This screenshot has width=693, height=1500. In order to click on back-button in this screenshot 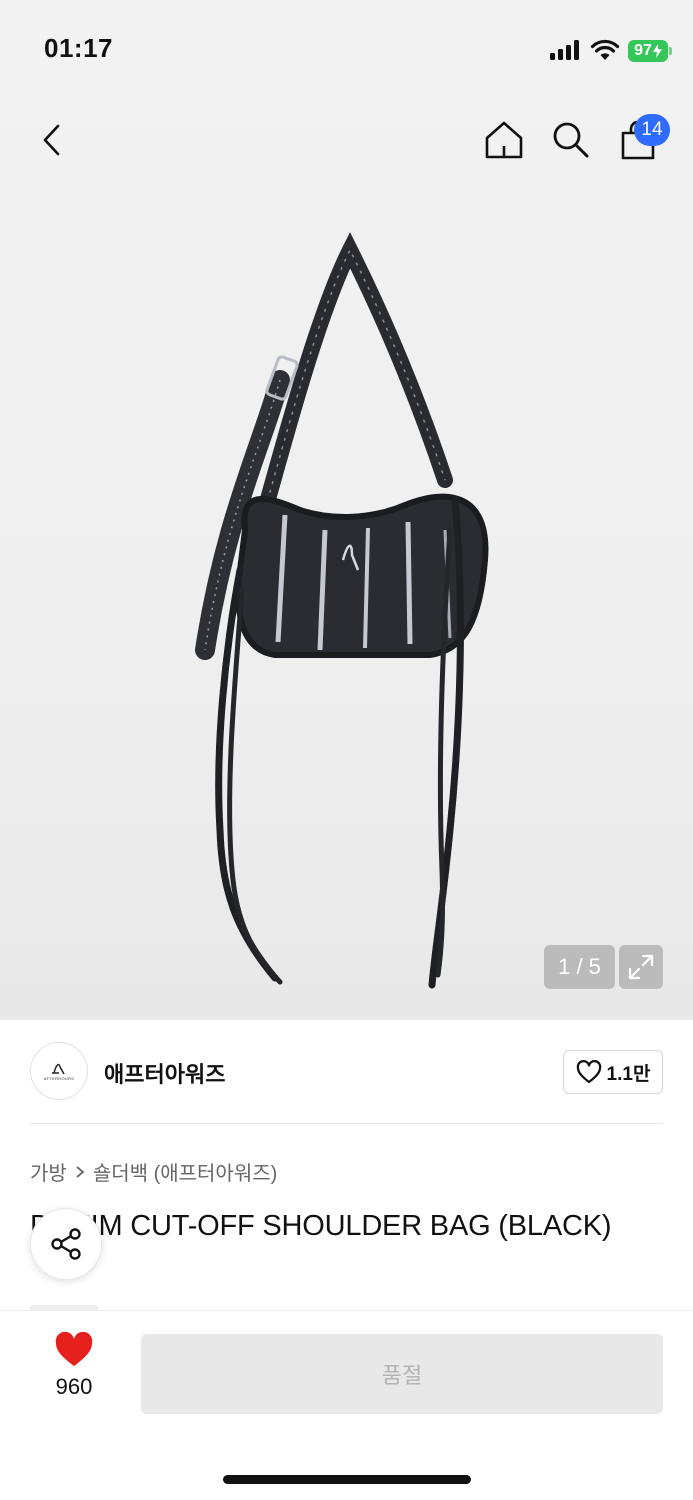, I will do `click(52, 140)`.